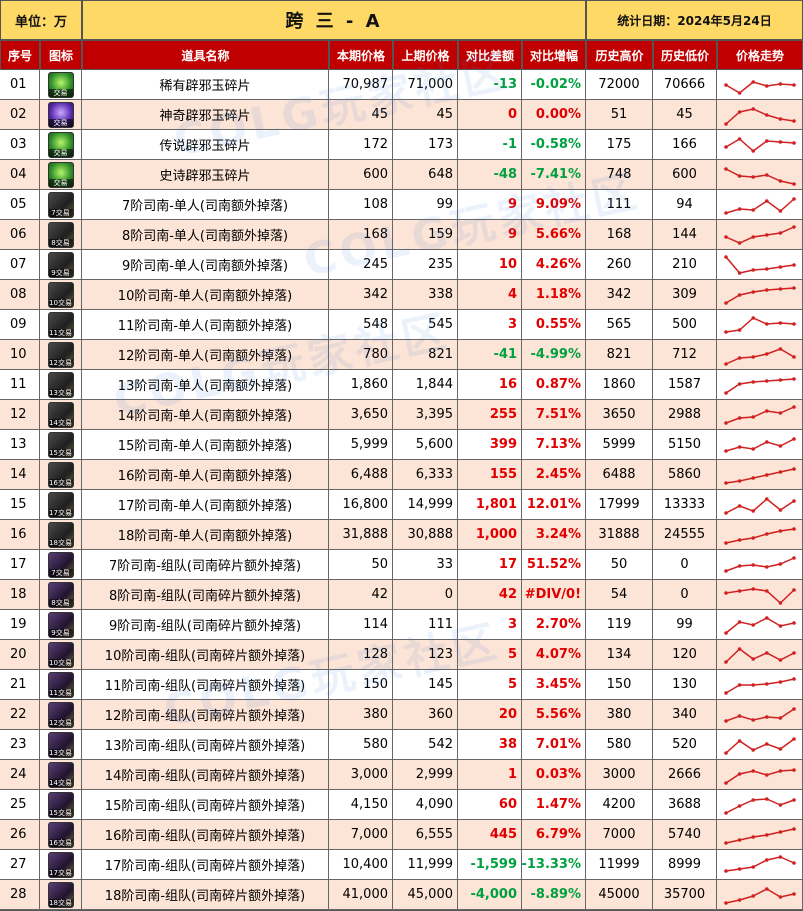 Image resolution: width=803 pixels, height=911 pixels. What do you see at coordinates (361, 145) in the screenshot?
I see `current-price: 172` at bounding box center [361, 145].